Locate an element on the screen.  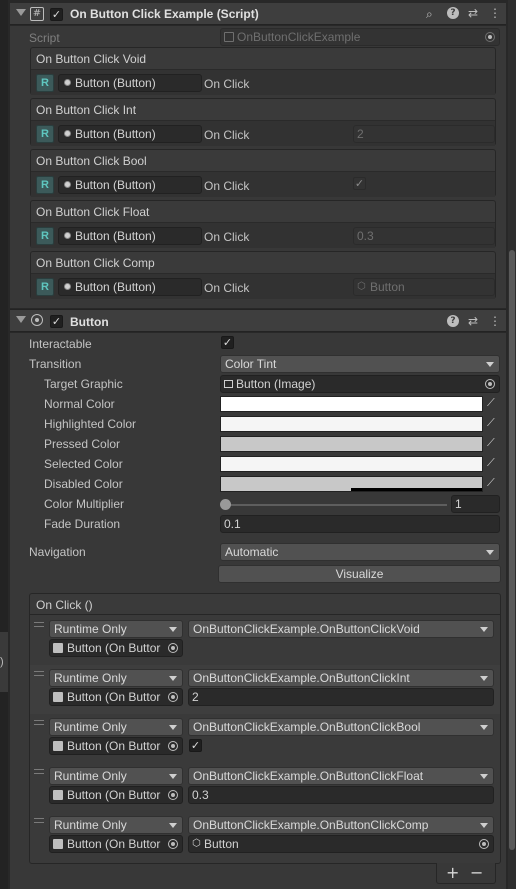
event-row: R Button (Button) On Click ⬡ Button is located at coordinates (263, 286).